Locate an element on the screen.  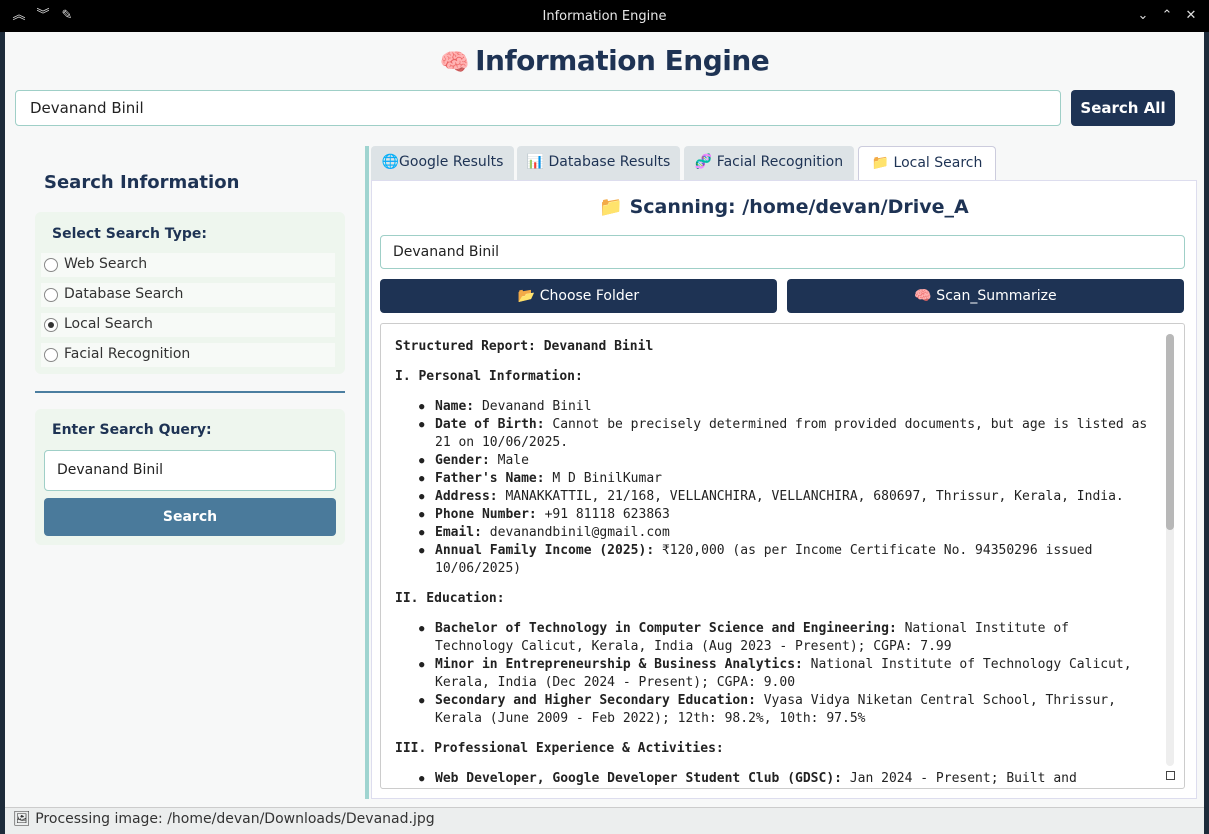
scan-title-text: Scanning: /home/devan/Drive_A is located at coordinates (799, 207).